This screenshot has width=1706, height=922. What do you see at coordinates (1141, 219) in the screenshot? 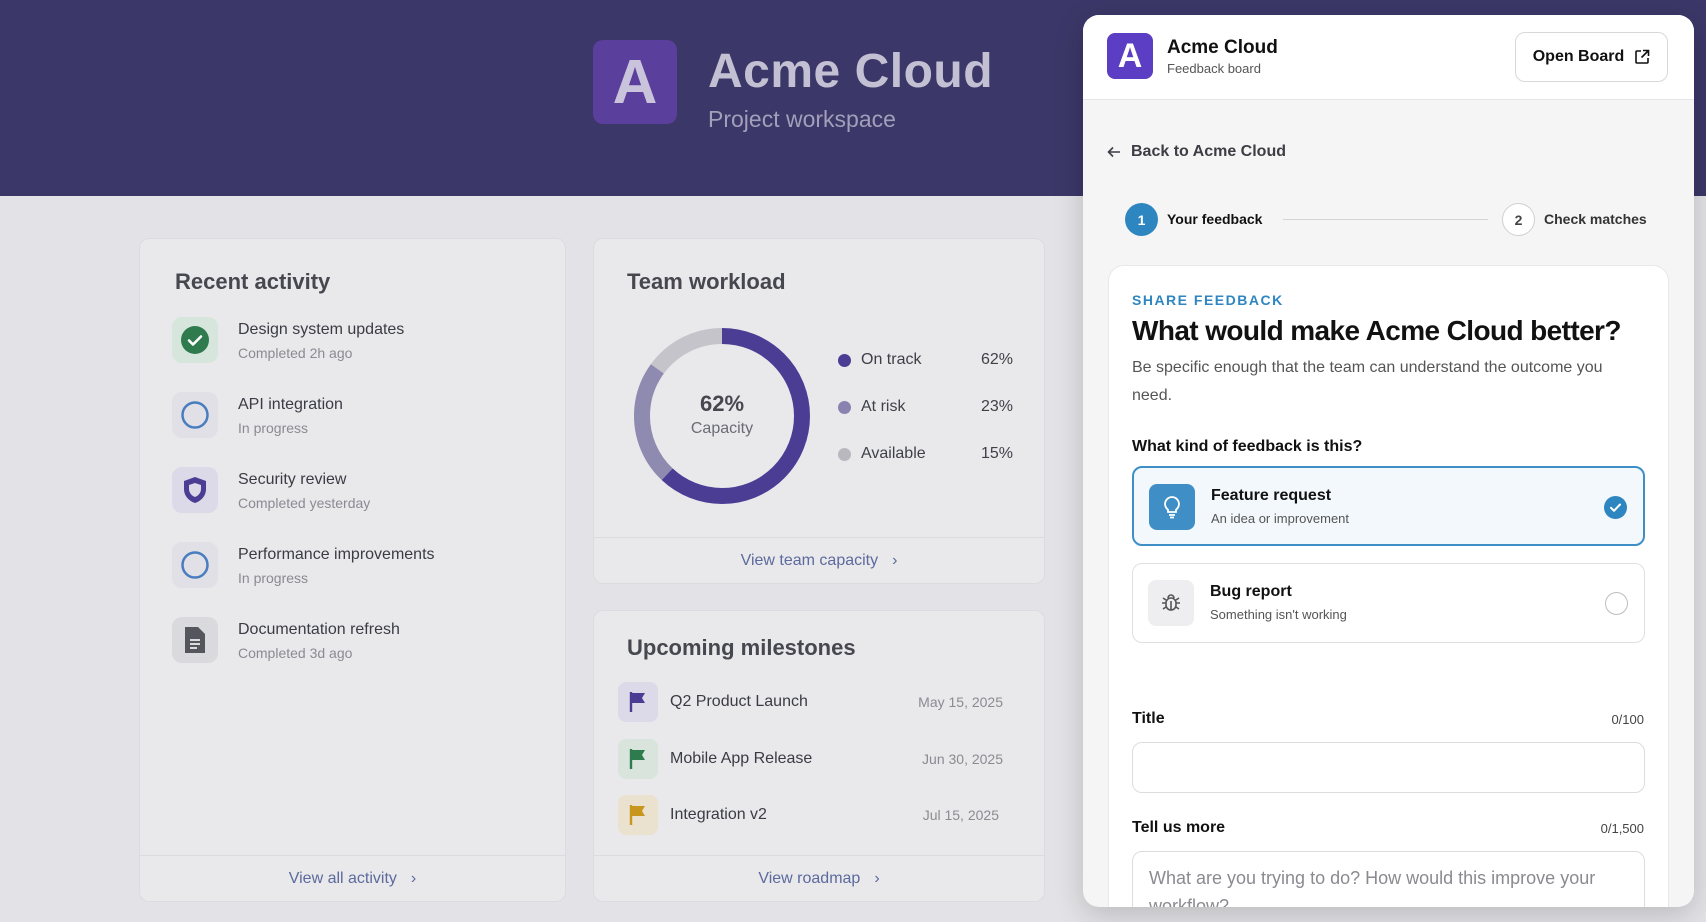
I see `step-1-circle: 1` at bounding box center [1141, 219].